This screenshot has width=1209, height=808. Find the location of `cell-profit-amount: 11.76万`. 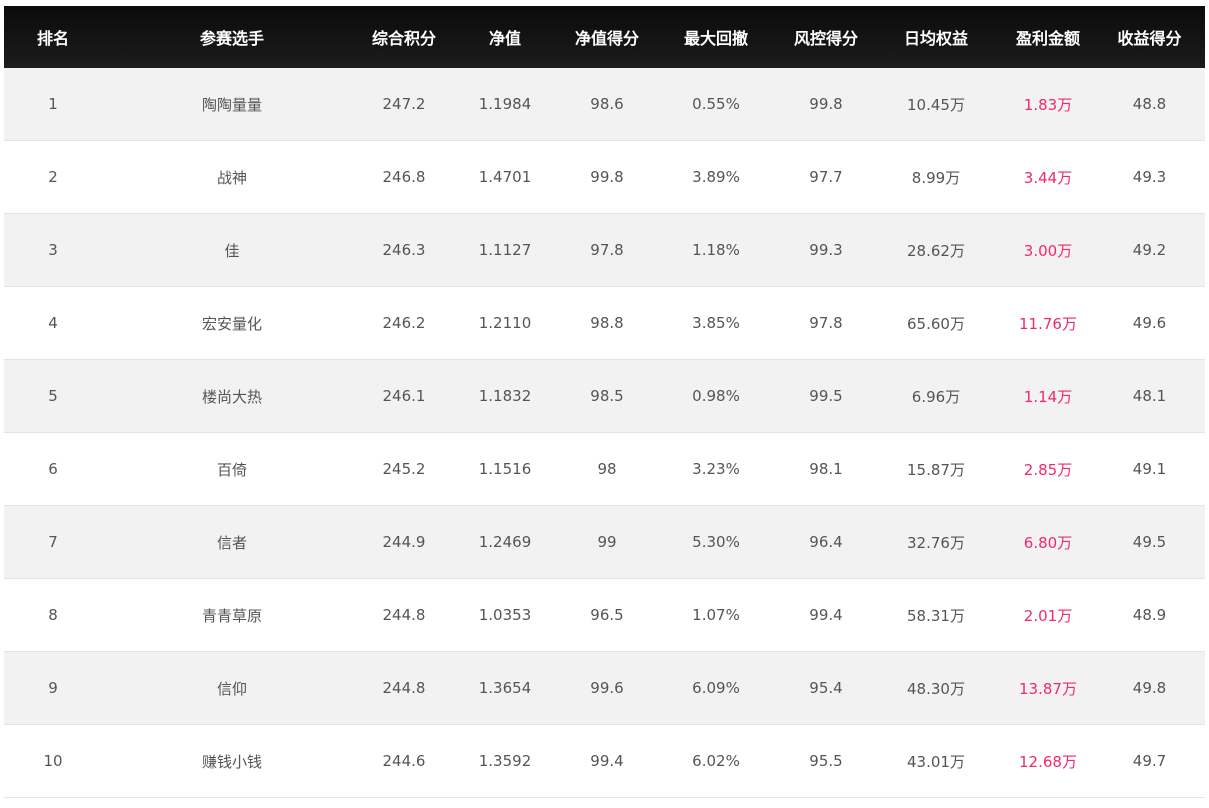

cell-profit-amount: 11.76万 is located at coordinates (1048, 323).